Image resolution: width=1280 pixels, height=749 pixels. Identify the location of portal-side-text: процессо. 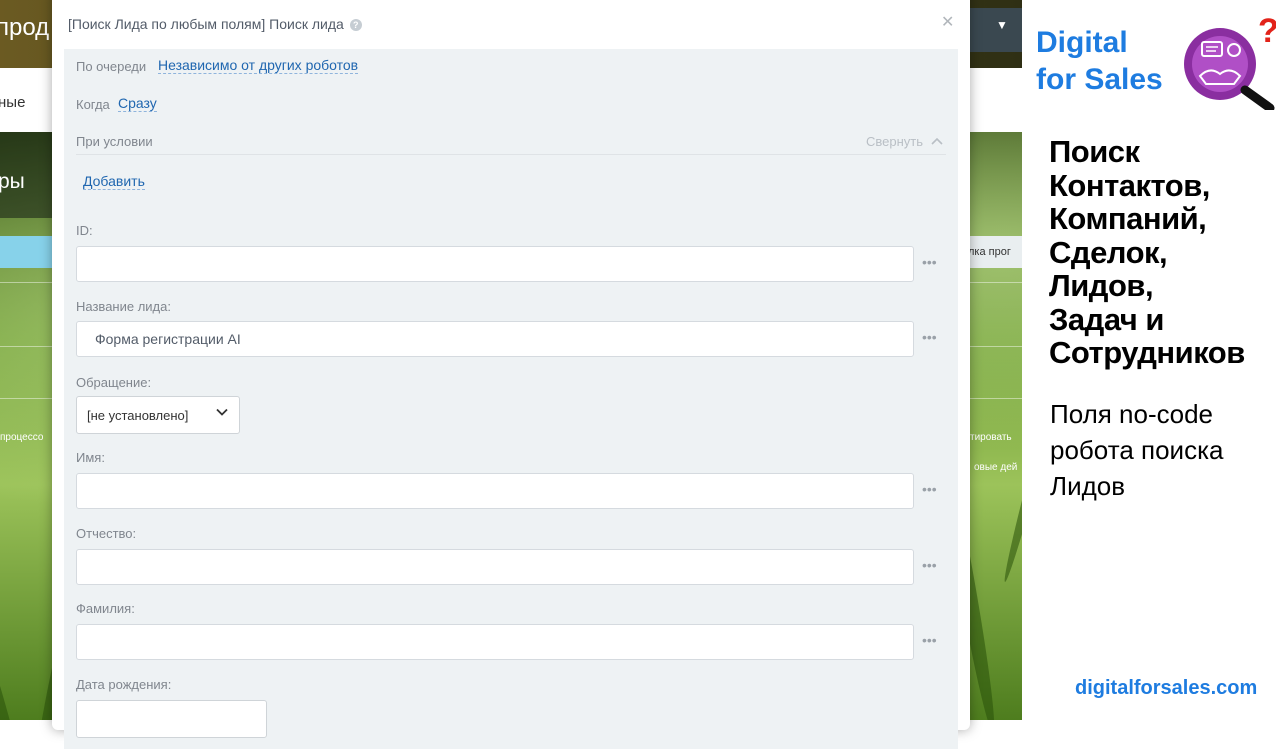
(22, 437).